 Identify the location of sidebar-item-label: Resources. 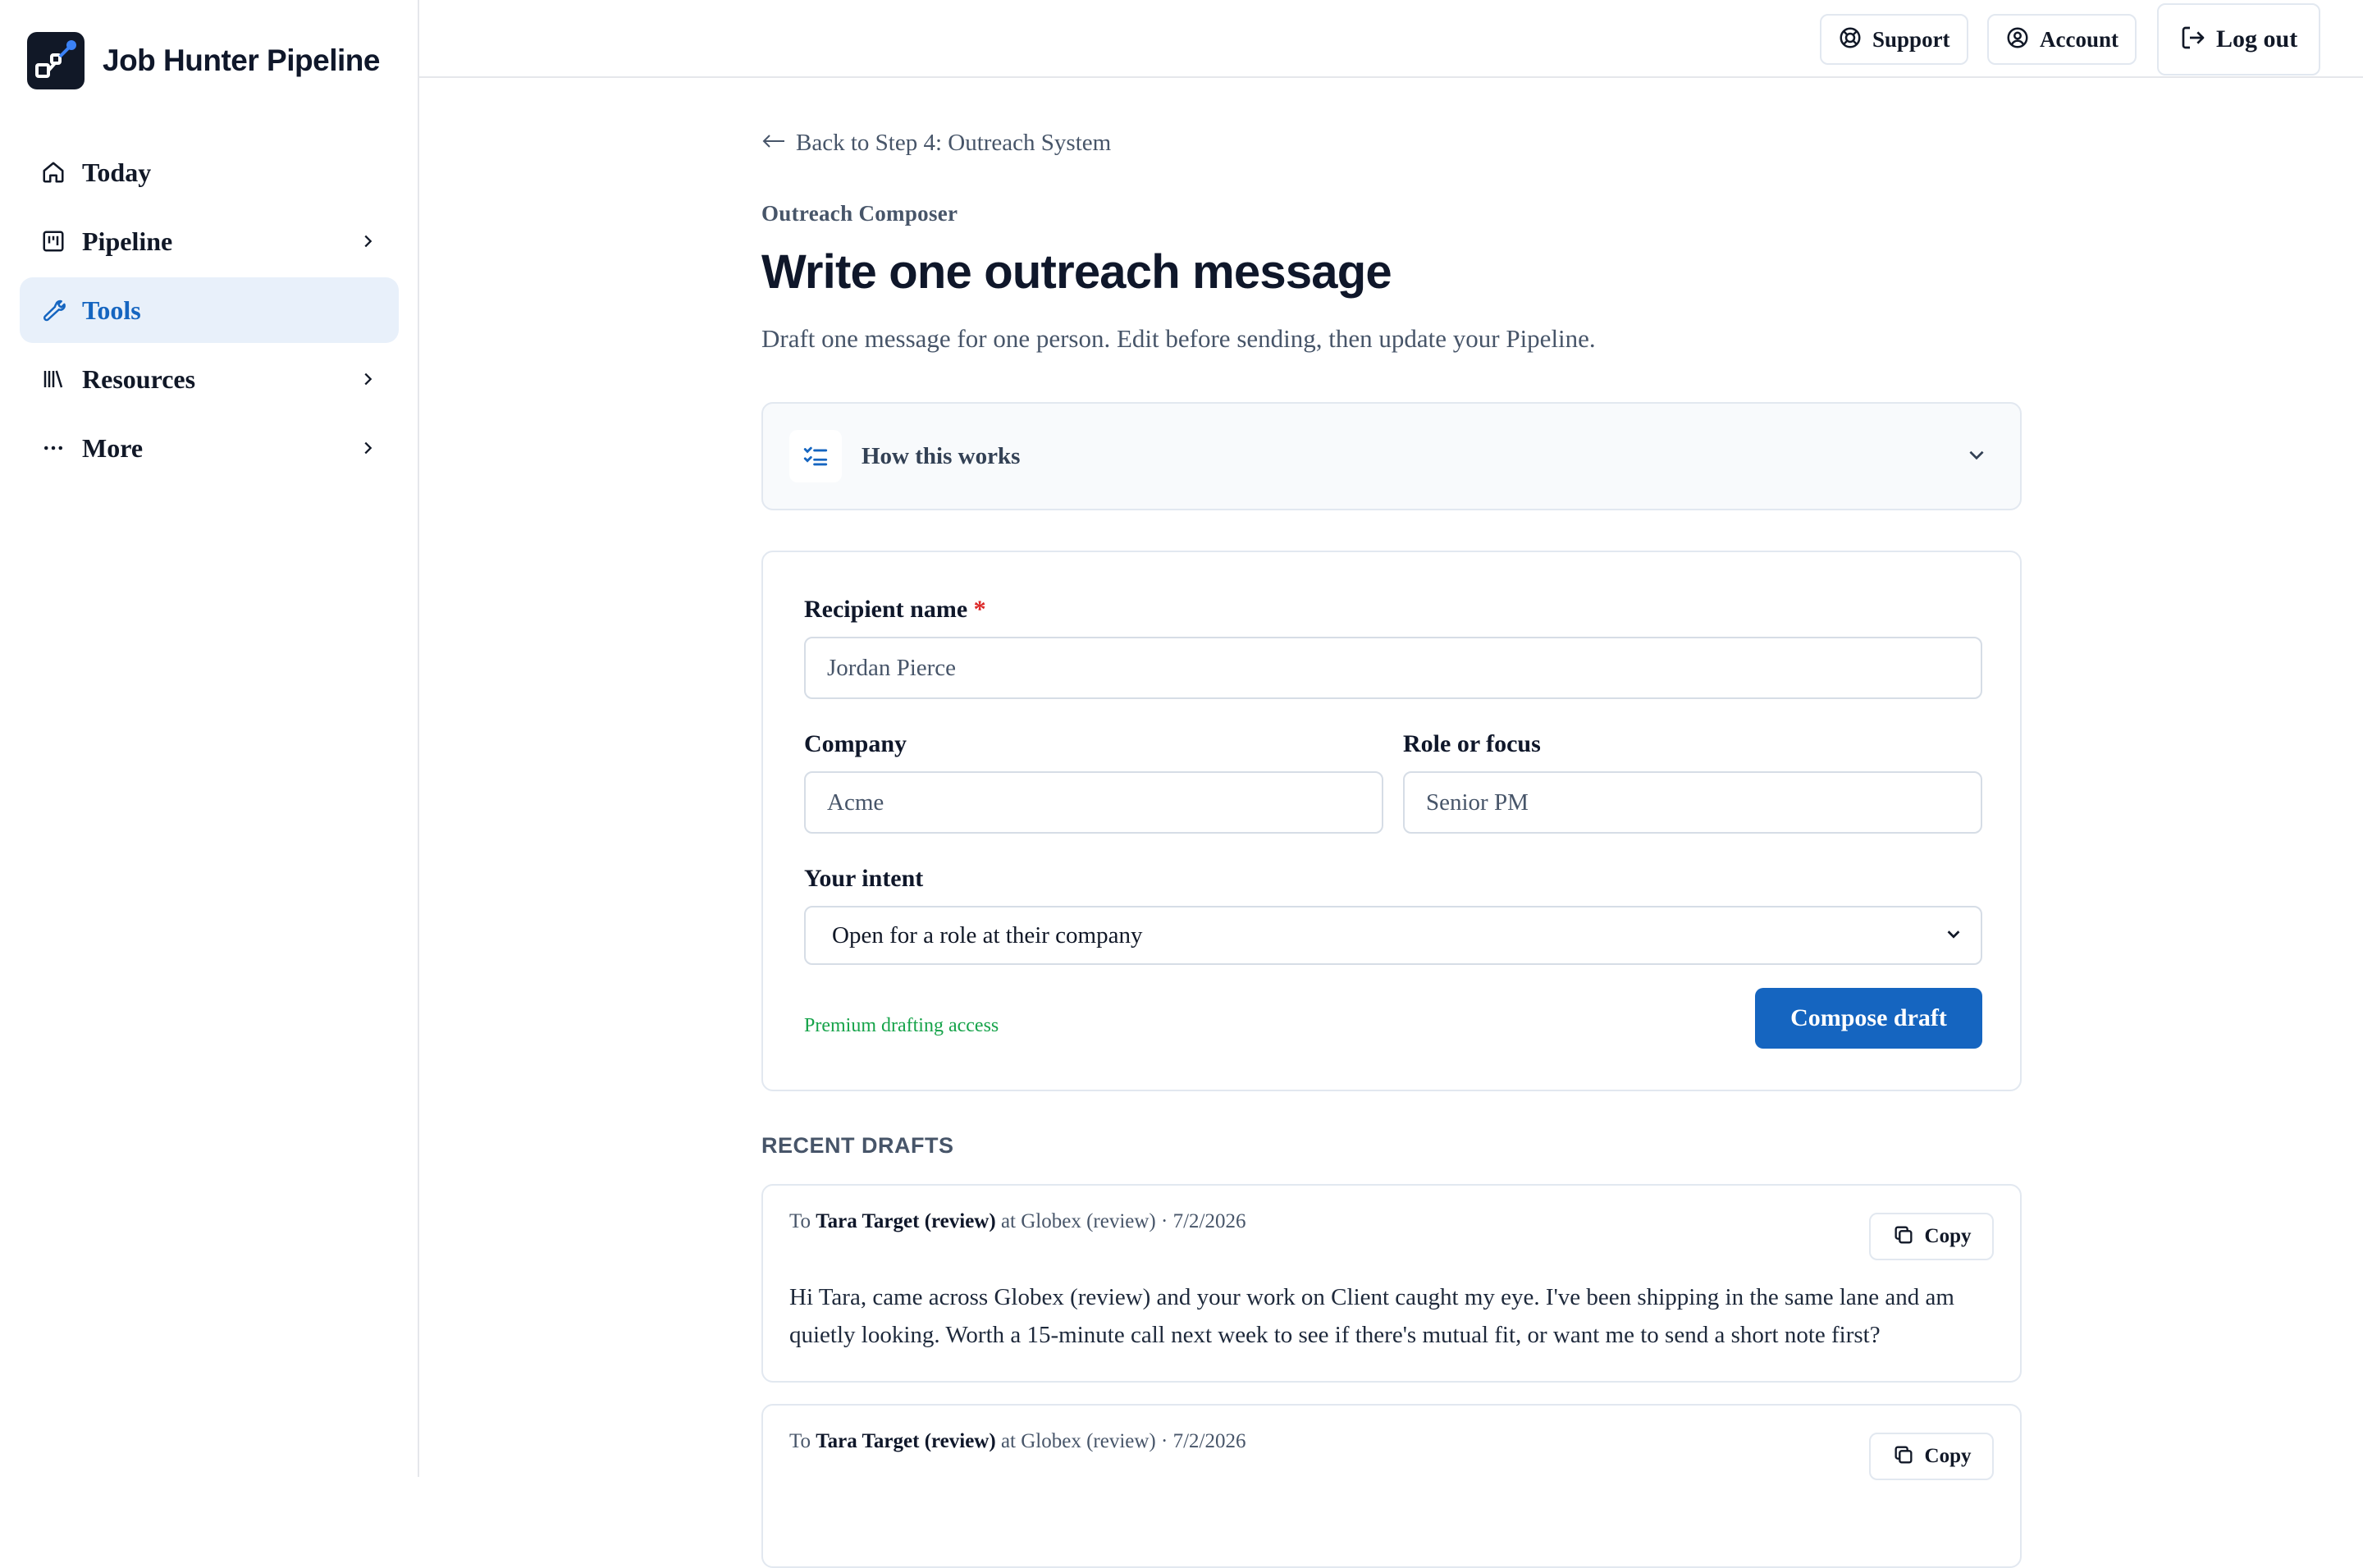
(139, 378).